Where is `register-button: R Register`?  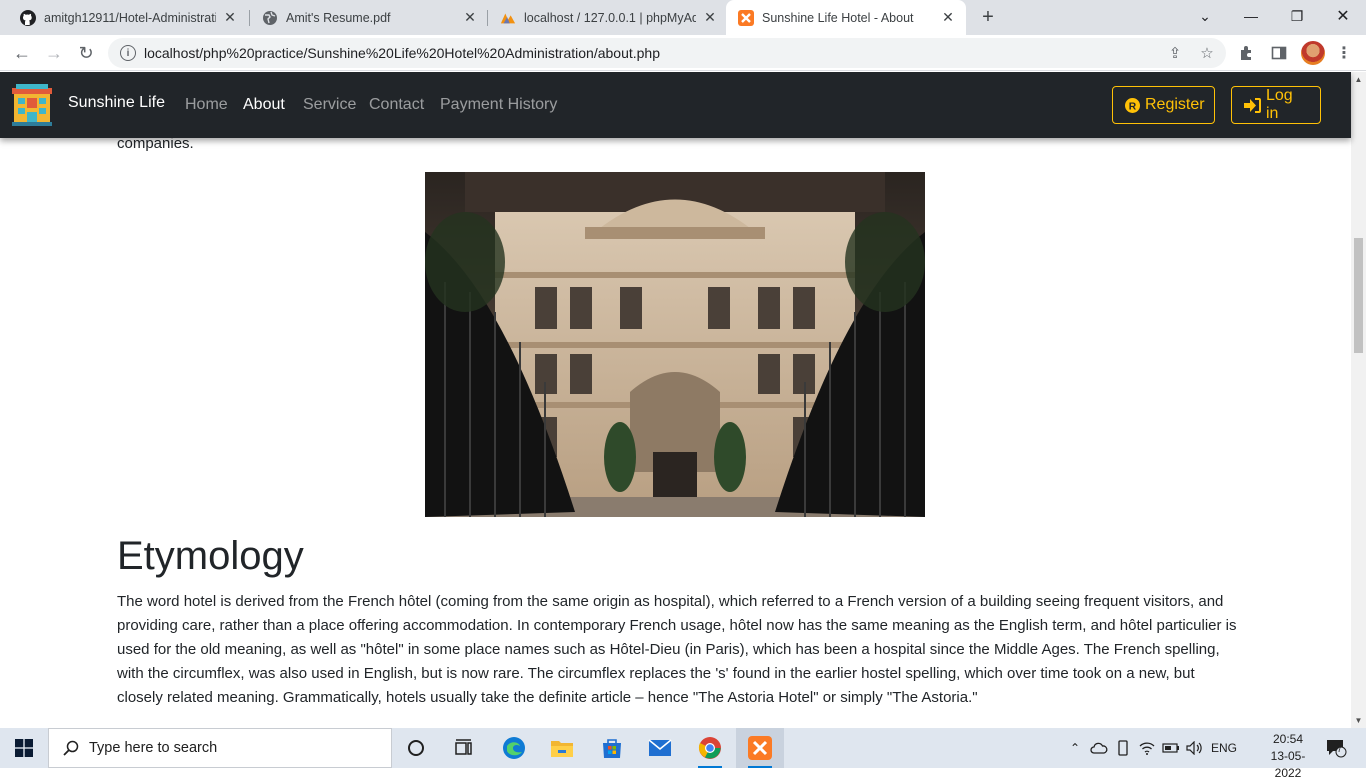
register-button: R Register is located at coordinates (1163, 105).